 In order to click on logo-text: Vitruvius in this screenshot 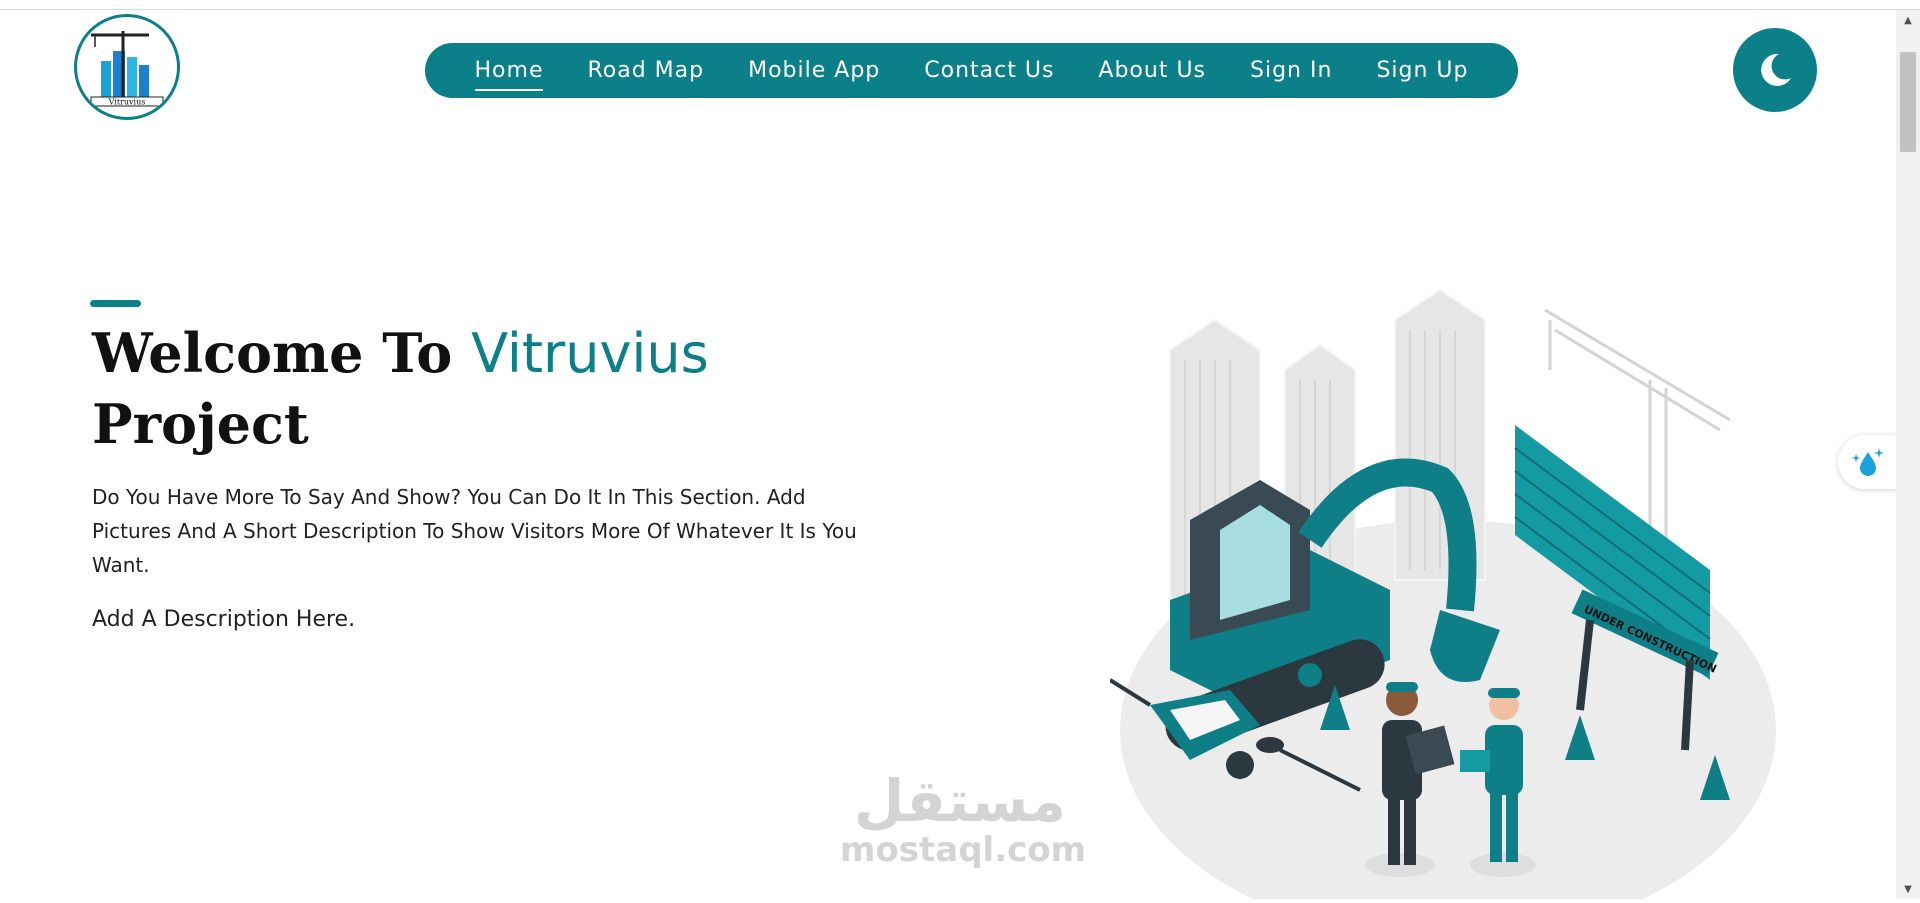, I will do `click(127, 102)`.